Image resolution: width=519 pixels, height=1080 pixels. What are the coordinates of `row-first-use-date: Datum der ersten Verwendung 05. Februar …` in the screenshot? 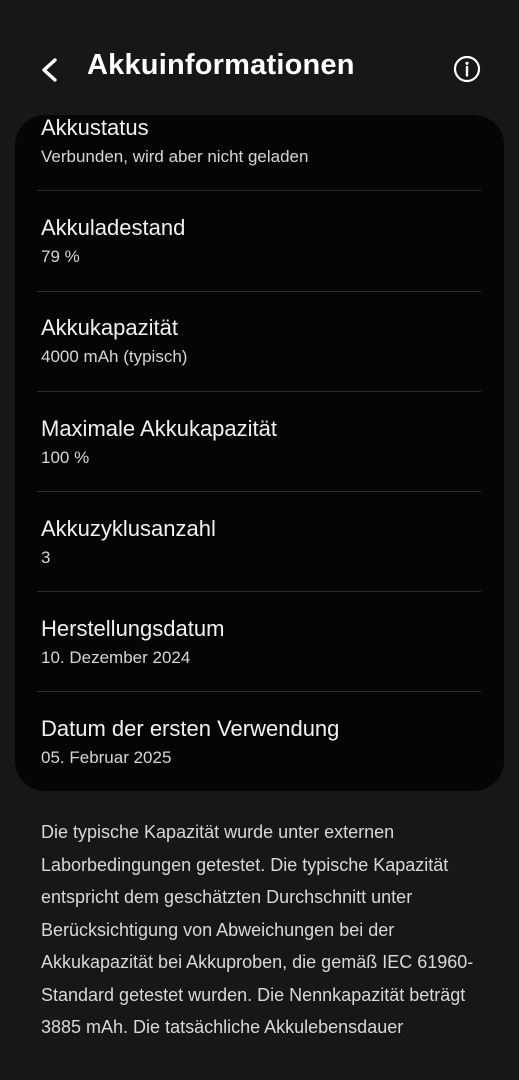 It's located at (259, 753).